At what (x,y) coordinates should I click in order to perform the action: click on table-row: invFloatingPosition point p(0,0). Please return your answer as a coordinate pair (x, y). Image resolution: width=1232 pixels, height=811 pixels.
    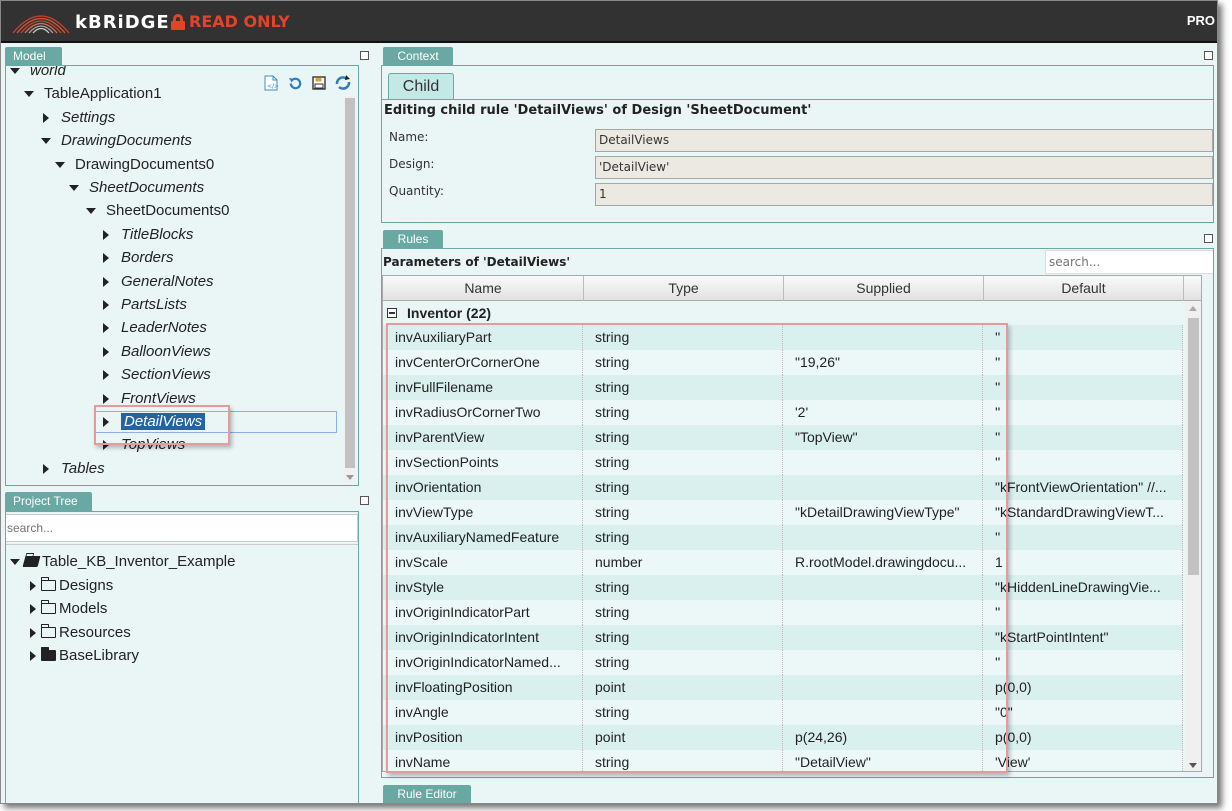
    Looking at the image, I should click on (783, 687).